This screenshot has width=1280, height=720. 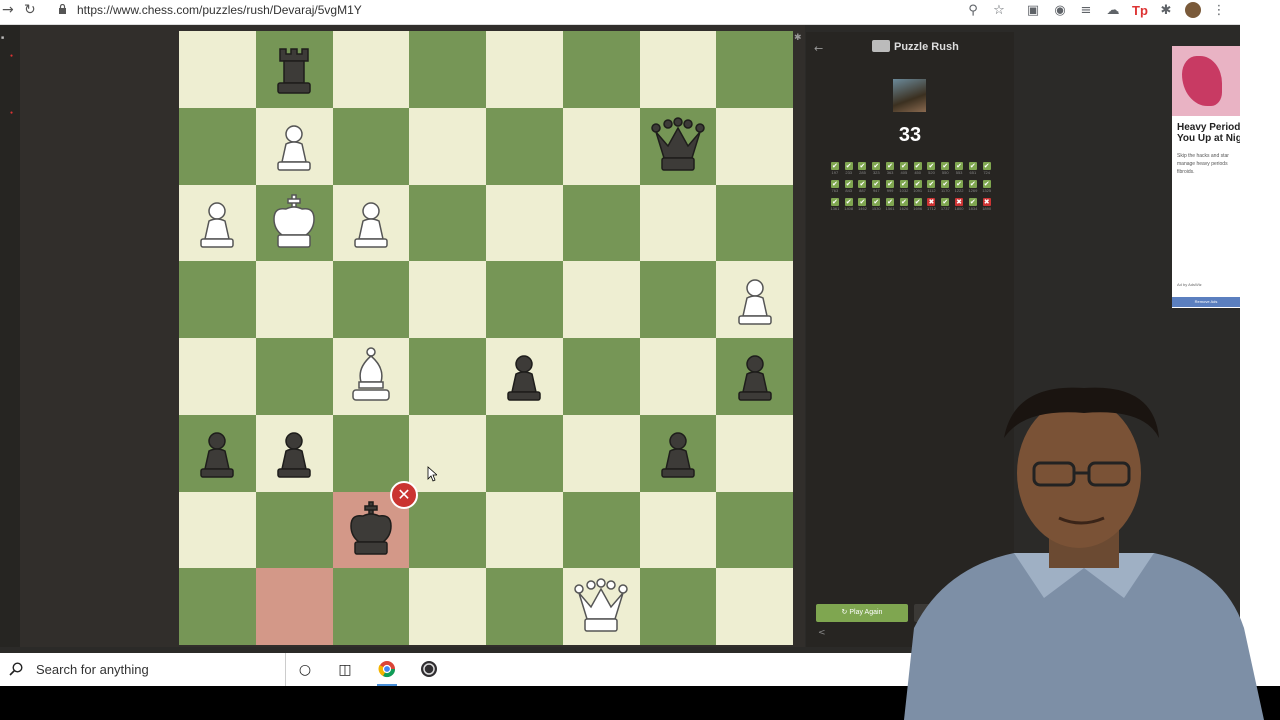 I want to click on result-item: ✔ 1269, so click(x=973, y=188).